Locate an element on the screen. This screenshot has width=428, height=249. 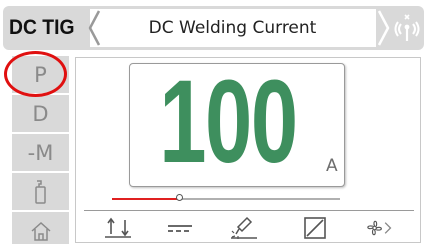
unit-label: A is located at coordinates (332, 166).